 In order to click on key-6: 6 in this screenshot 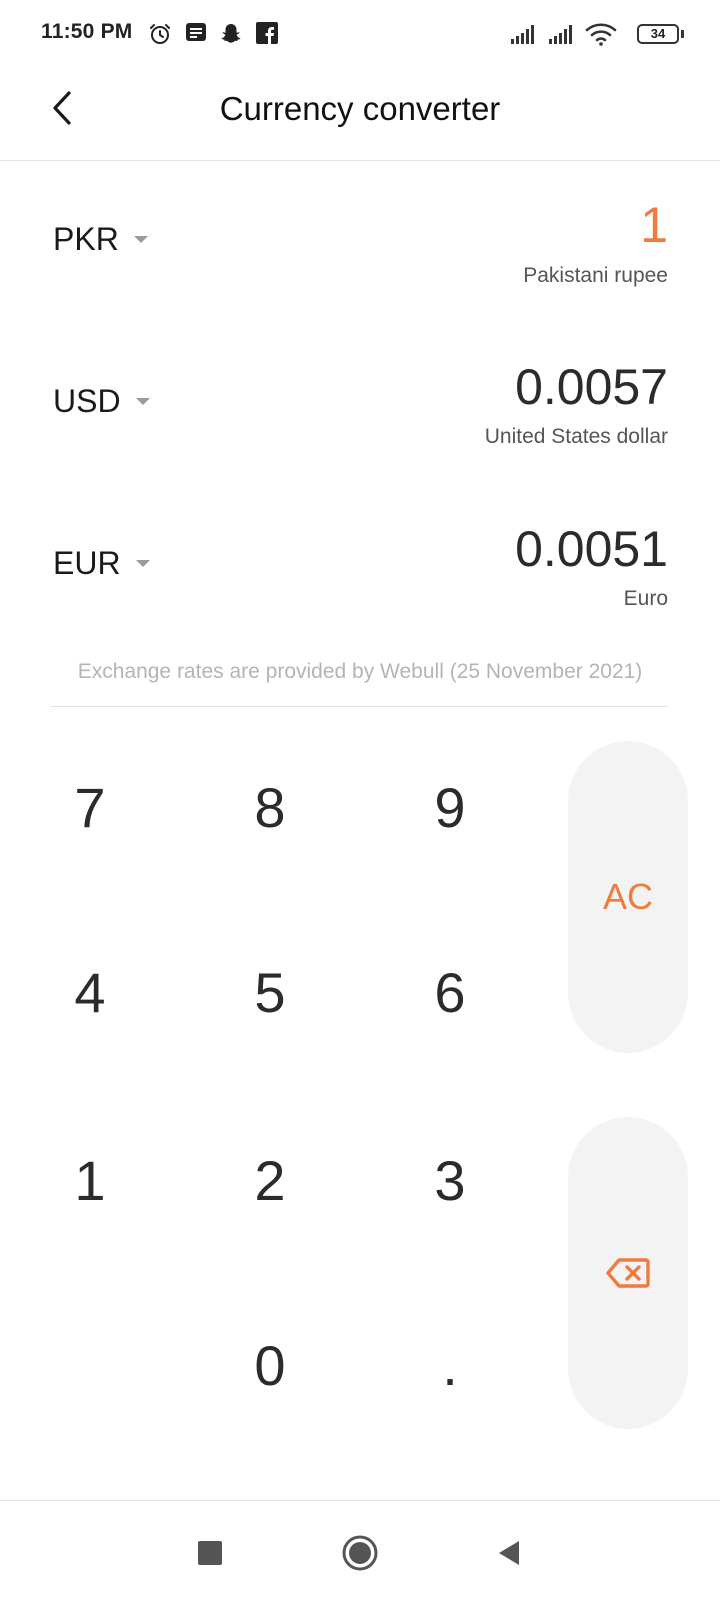, I will do `click(450, 992)`.